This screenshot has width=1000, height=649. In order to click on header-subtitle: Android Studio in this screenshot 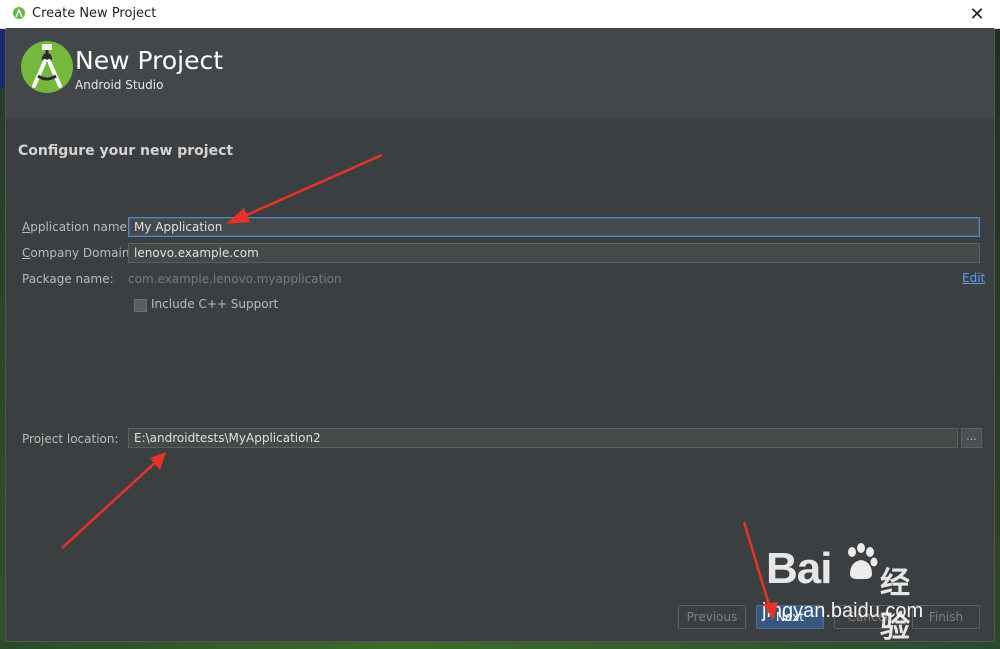, I will do `click(119, 85)`.